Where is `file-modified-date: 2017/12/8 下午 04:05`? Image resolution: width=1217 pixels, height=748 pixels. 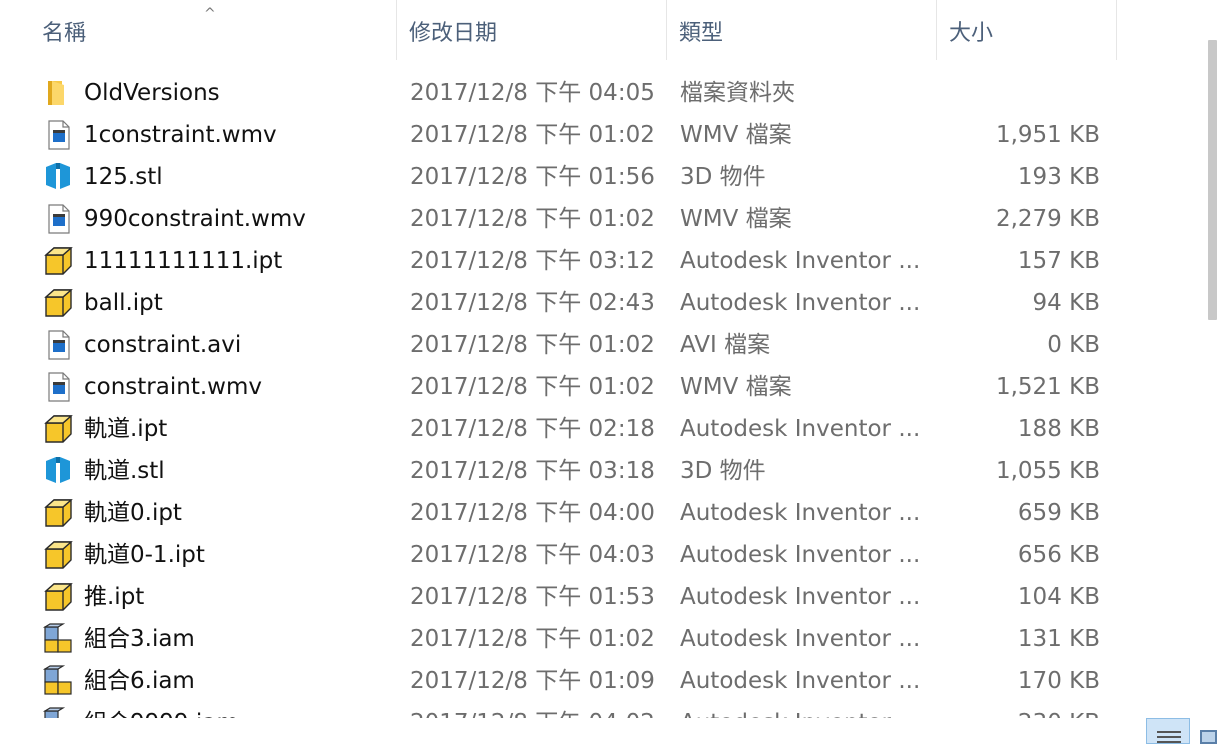
file-modified-date: 2017/12/8 下午 04:05 is located at coordinates (532, 93).